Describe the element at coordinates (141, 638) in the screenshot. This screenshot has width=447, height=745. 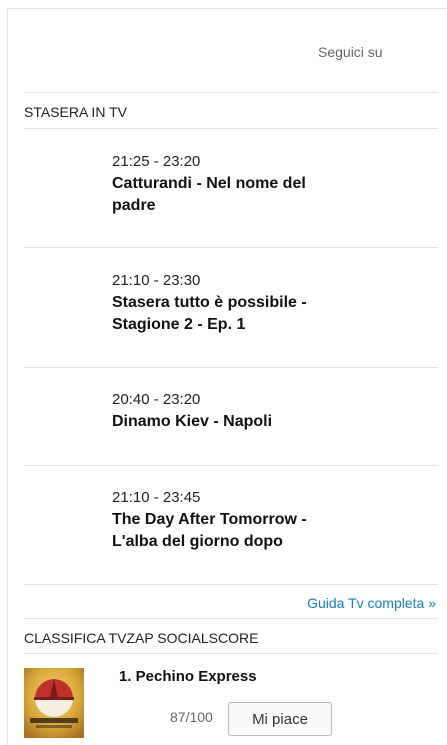
I see `ranking-section-title: CLASSIFICA TVZAP SOCIALSCORE` at that location.